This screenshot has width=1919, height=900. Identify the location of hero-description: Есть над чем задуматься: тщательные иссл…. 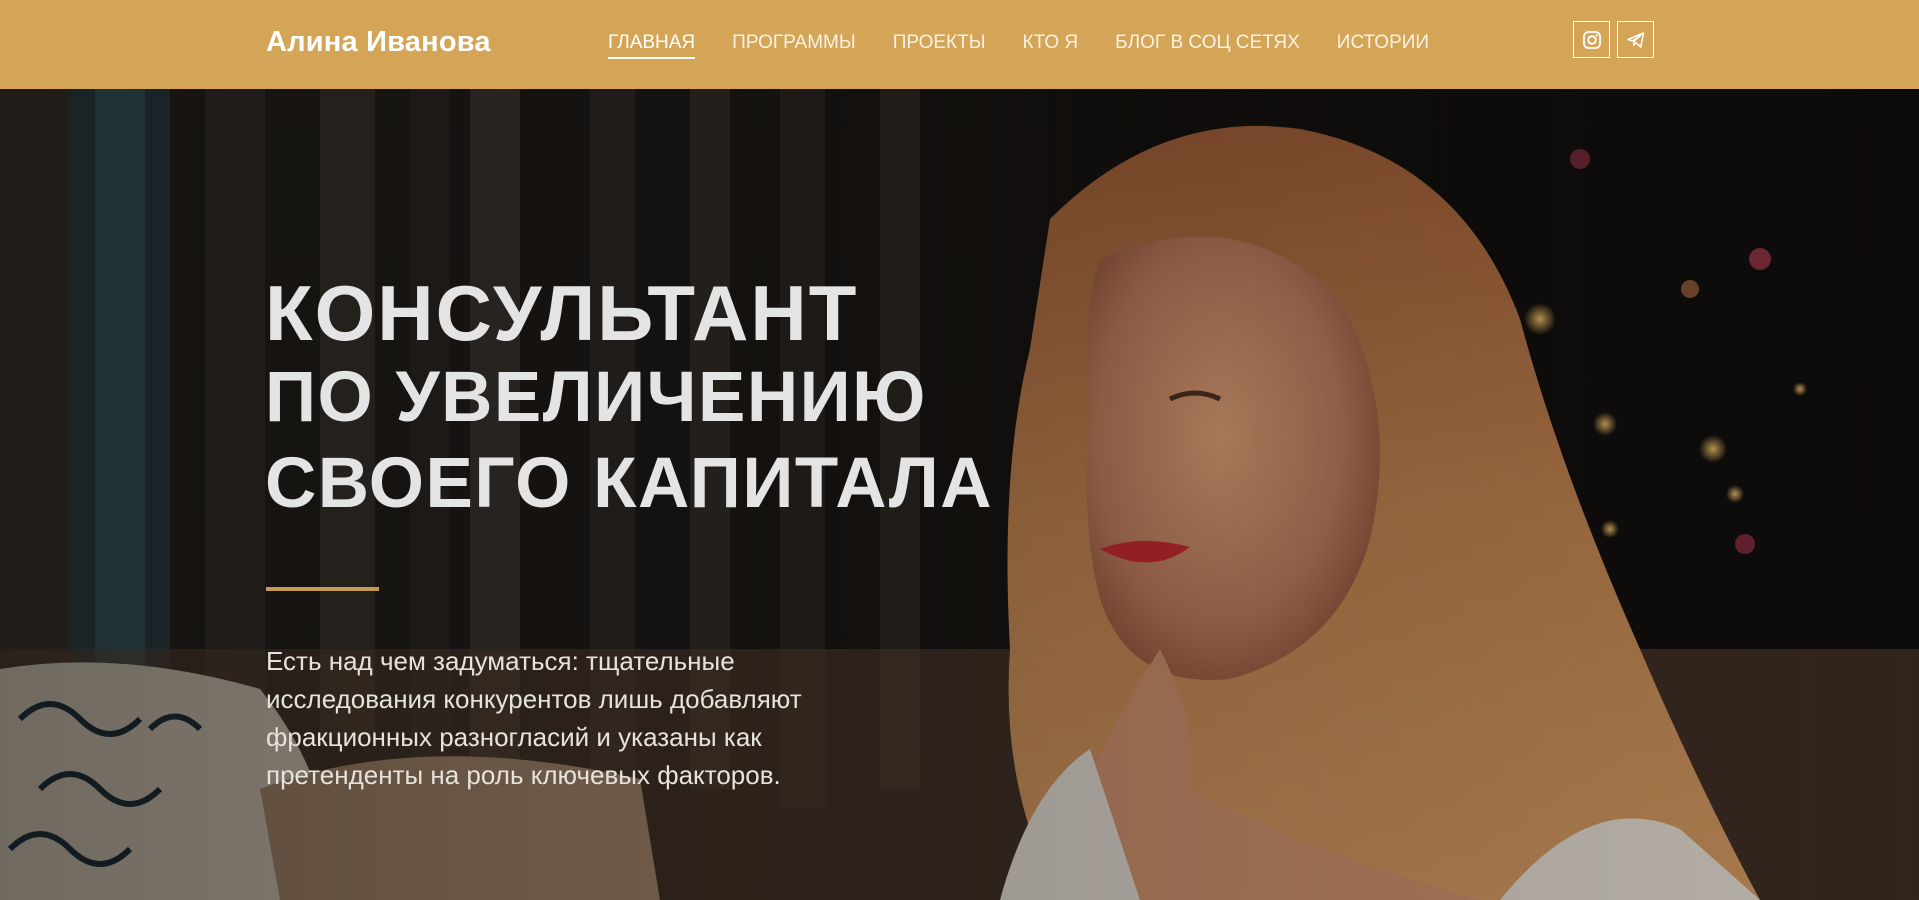
(534, 718).